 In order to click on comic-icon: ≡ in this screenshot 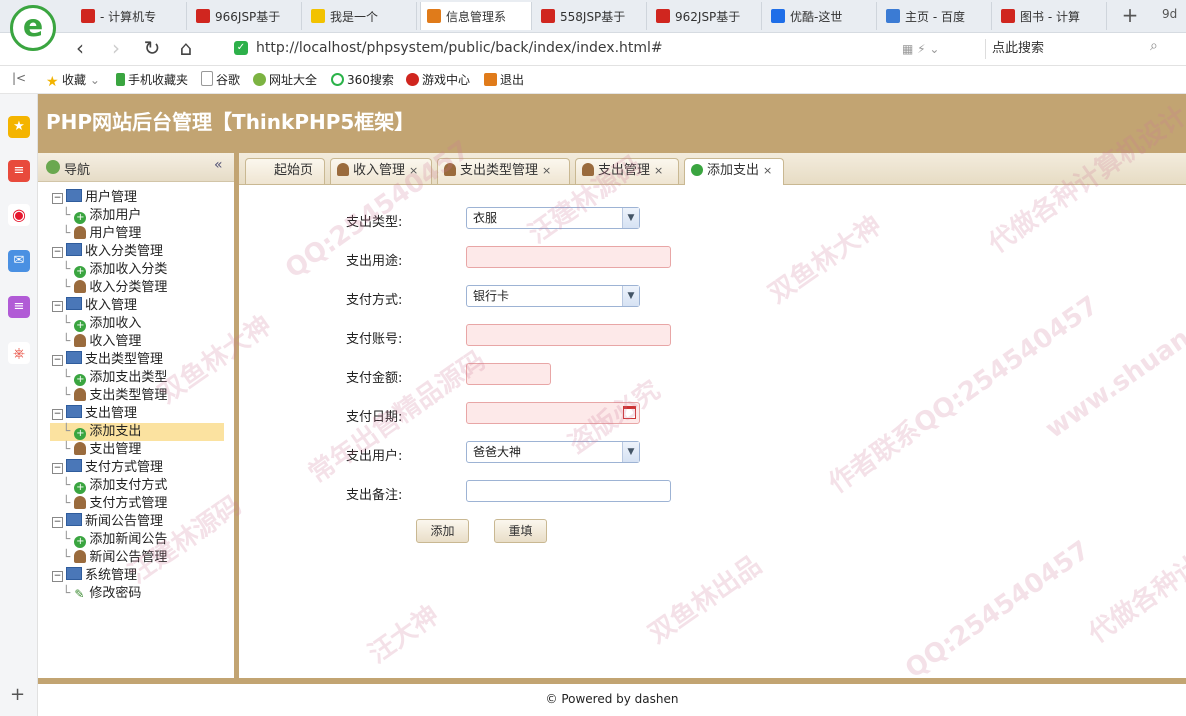, I will do `click(19, 307)`.